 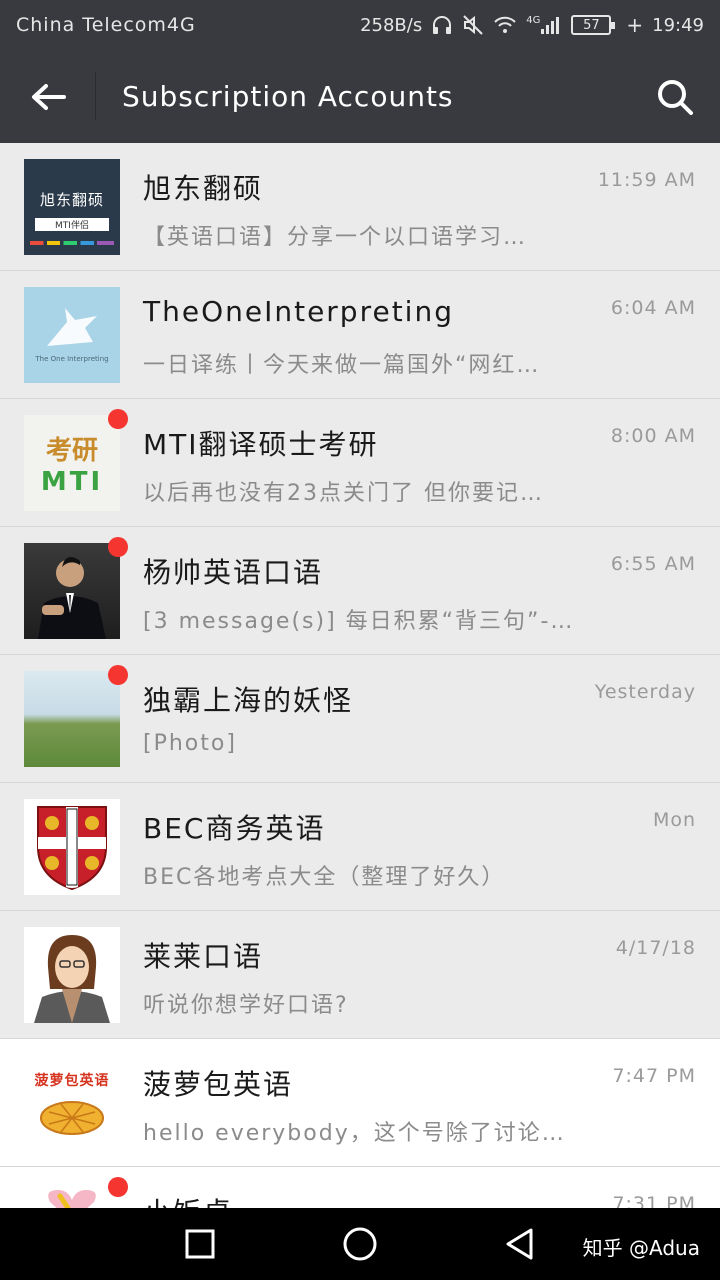 I want to click on charging-icon: +, so click(x=635, y=25).